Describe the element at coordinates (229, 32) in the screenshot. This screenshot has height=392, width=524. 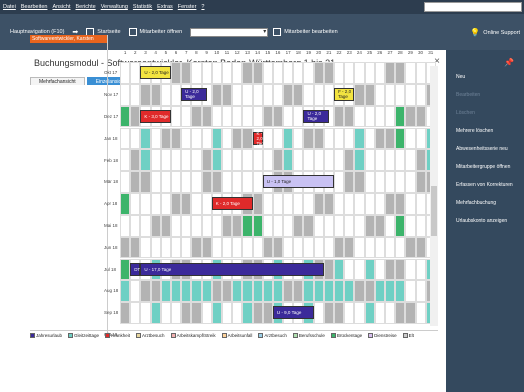
I see `employee-select` at that location.